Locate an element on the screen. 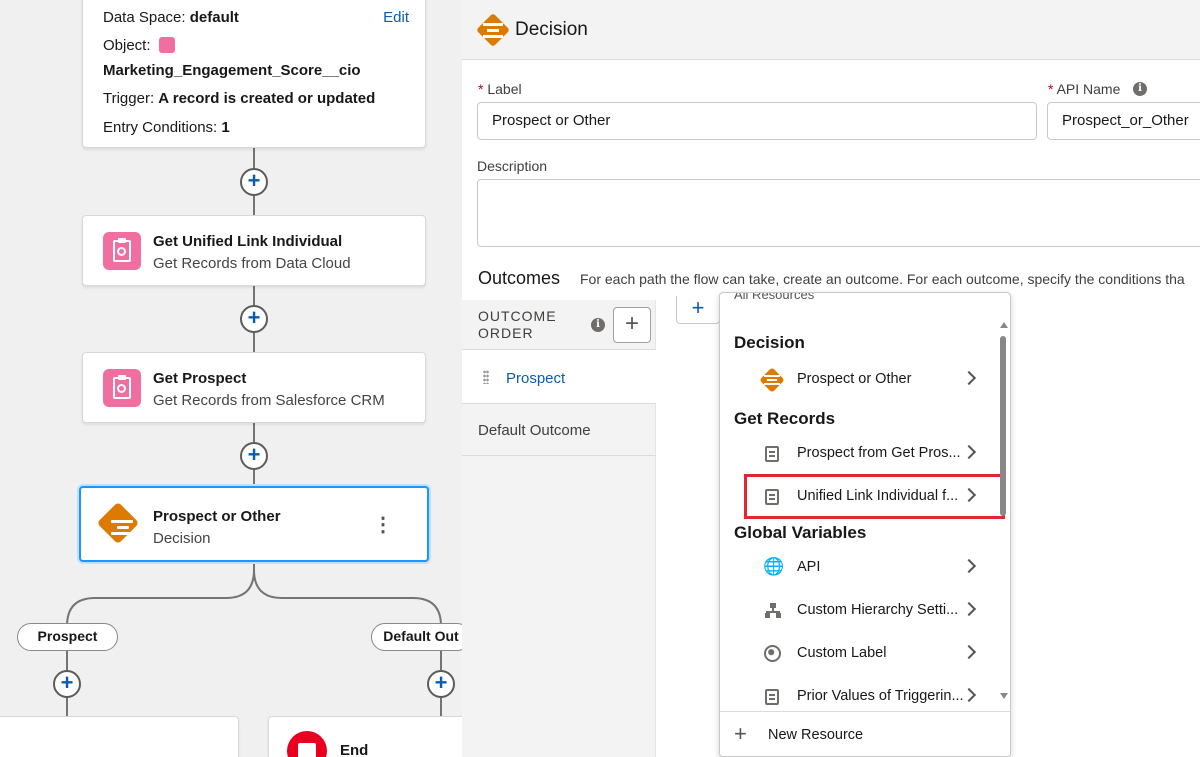 The image size is (1200, 757). section-heading-global-variables: Global Variables is located at coordinates (800, 532).